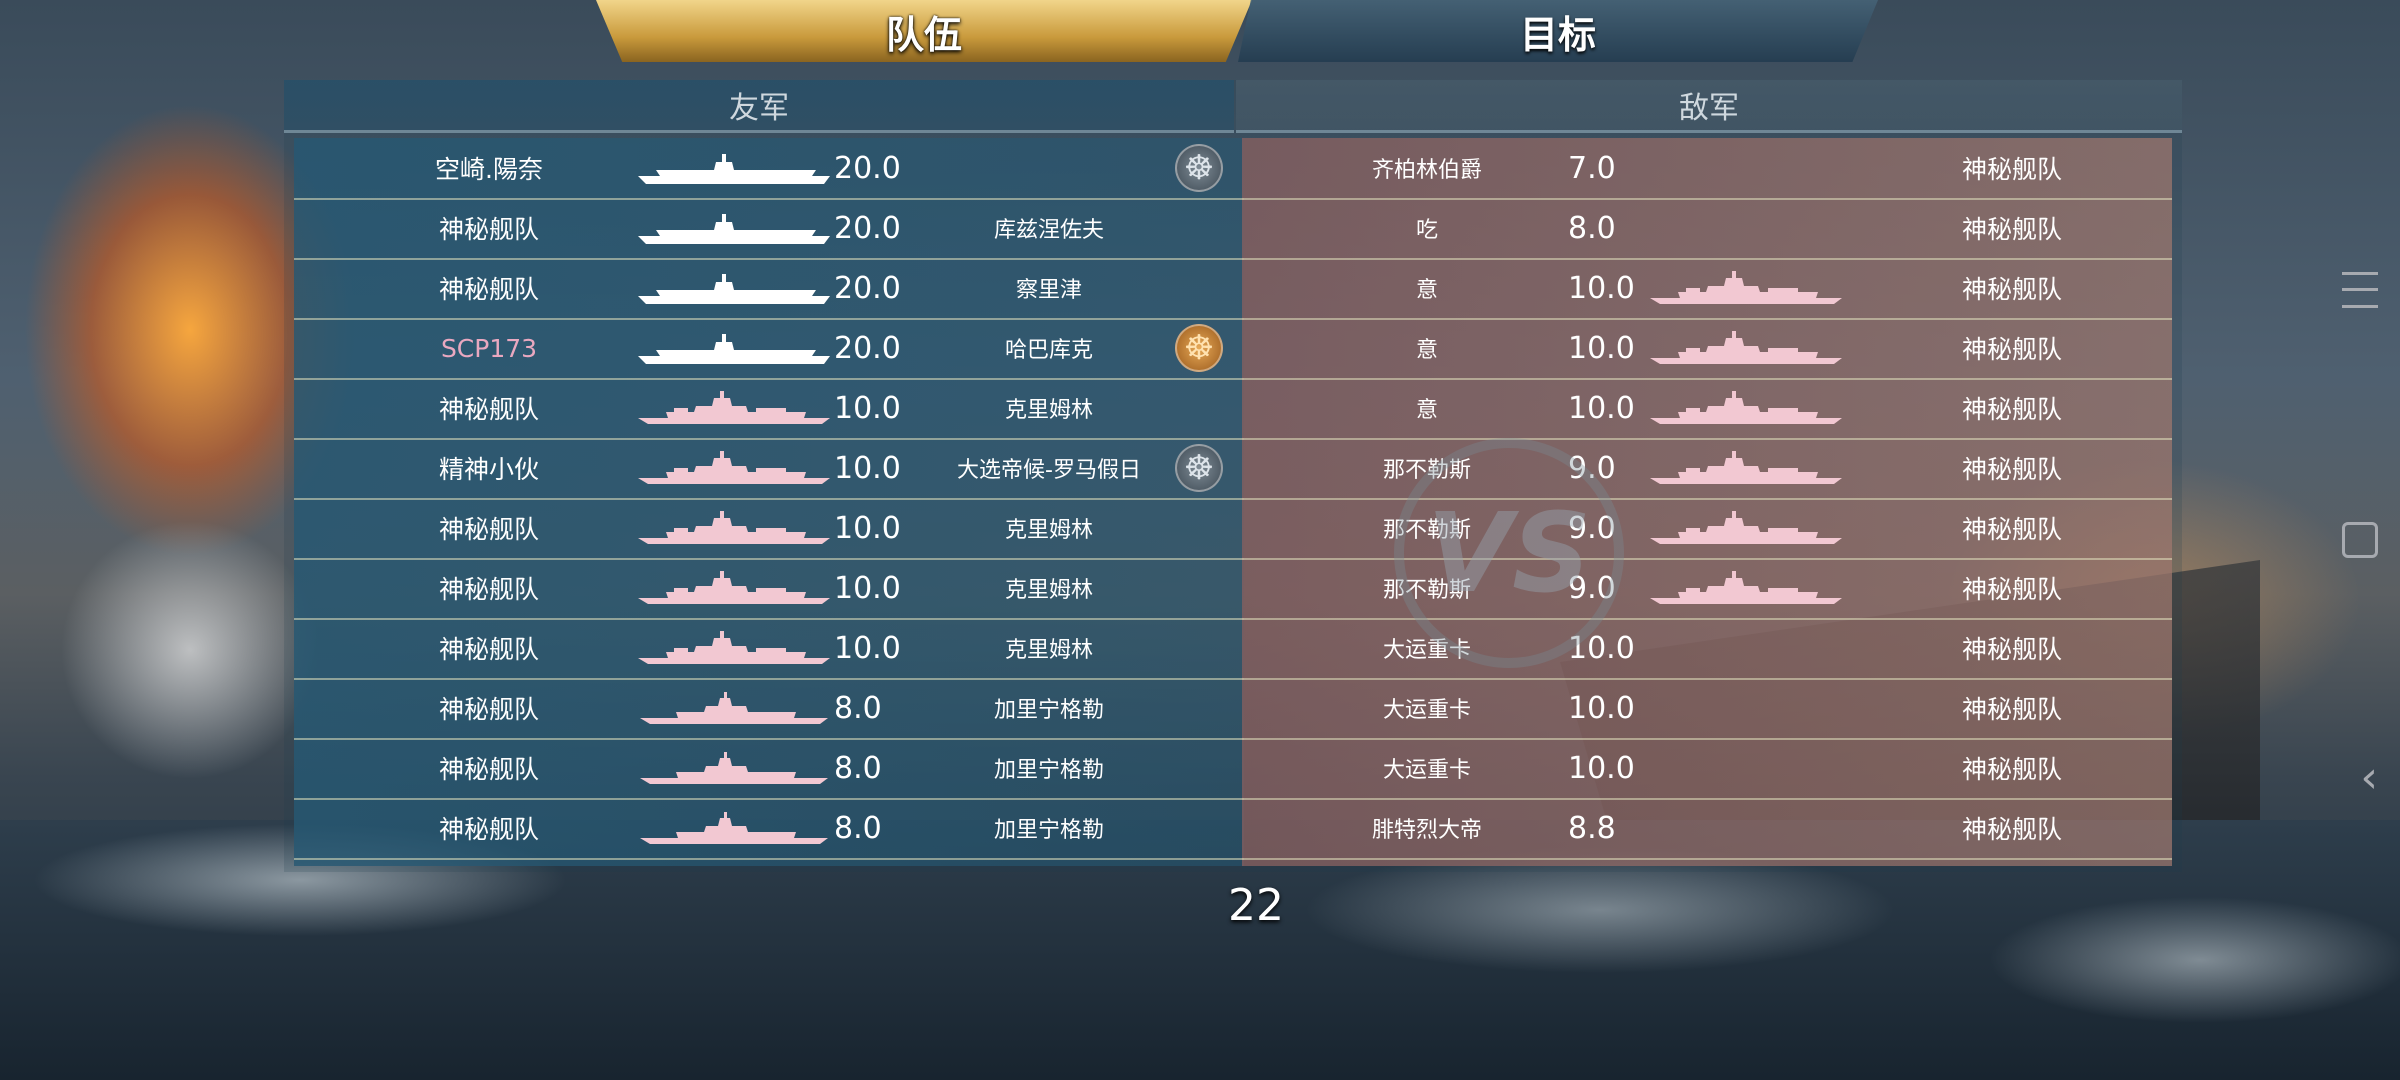 The height and width of the screenshot is (1080, 2400). What do you see at coordinates (1048, 290) in the screenshot?
I see `ship-name: 察里津` at bounding box center [1048, 290].